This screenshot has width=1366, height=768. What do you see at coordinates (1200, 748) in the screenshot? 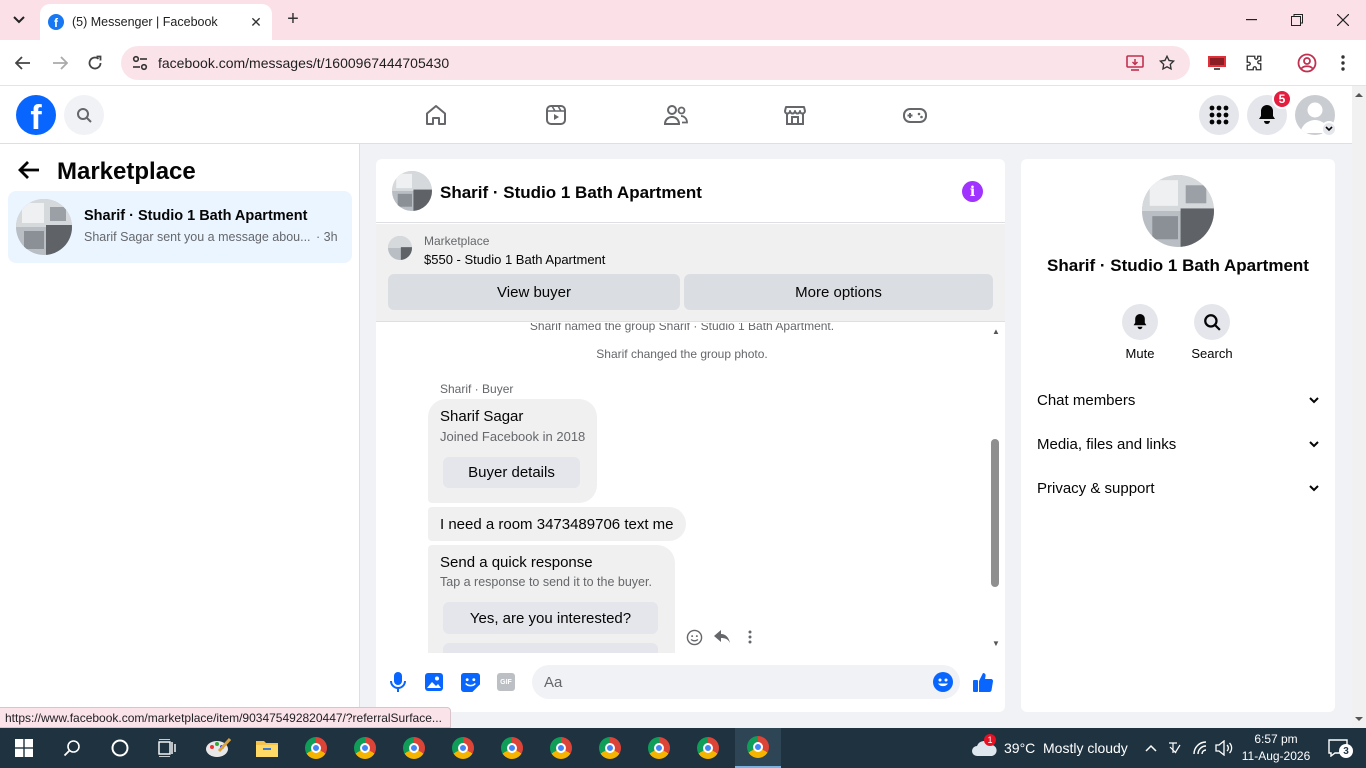
I see `wifi-icon` at bounding box center [1200, 748].